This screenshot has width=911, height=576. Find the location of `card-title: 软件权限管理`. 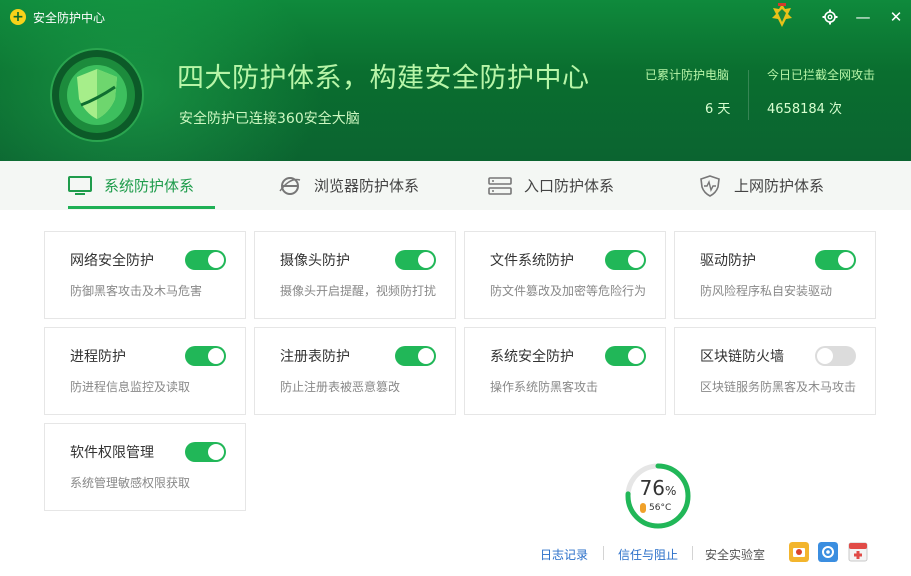

card-title: 软件权限管理 is located at coordinates (112, 453).